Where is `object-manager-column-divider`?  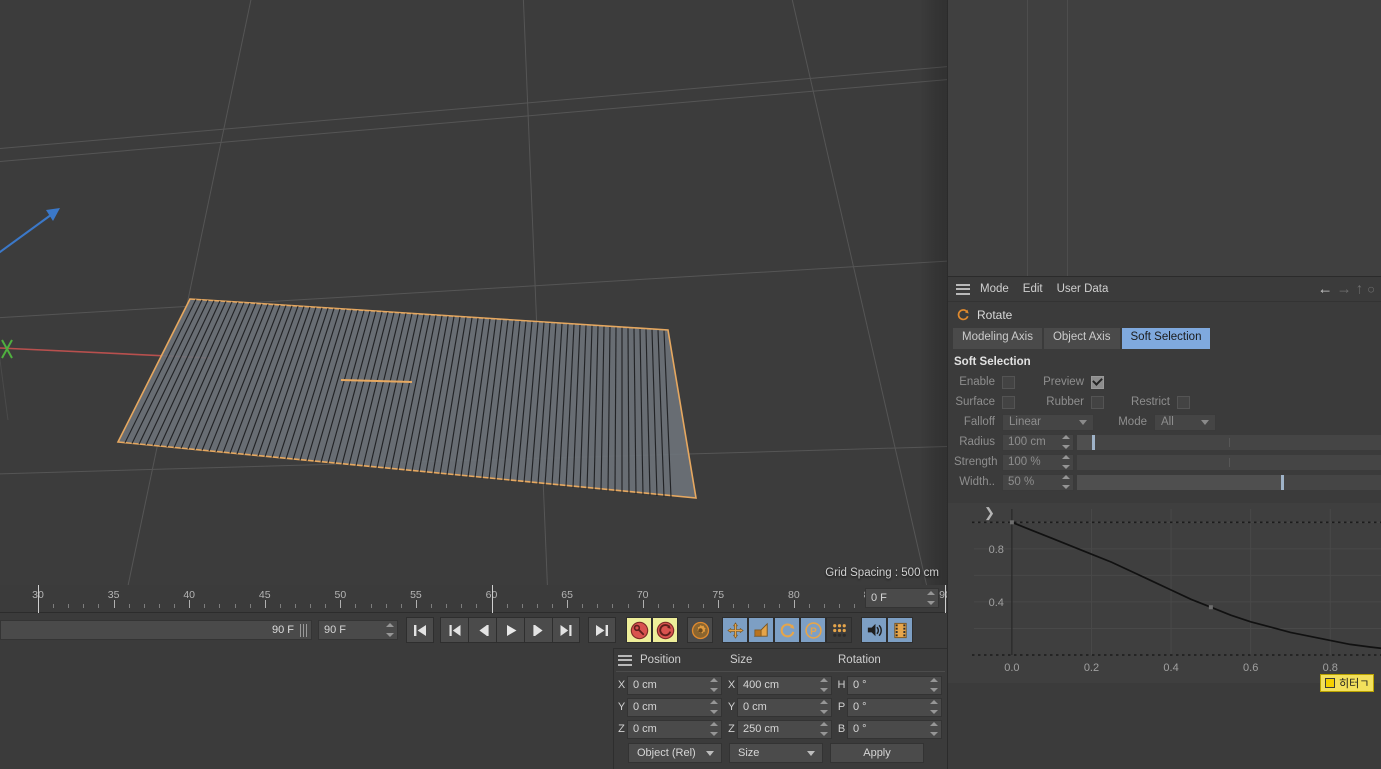 object-manager-column-divider is located at coordinates (1067, 138).